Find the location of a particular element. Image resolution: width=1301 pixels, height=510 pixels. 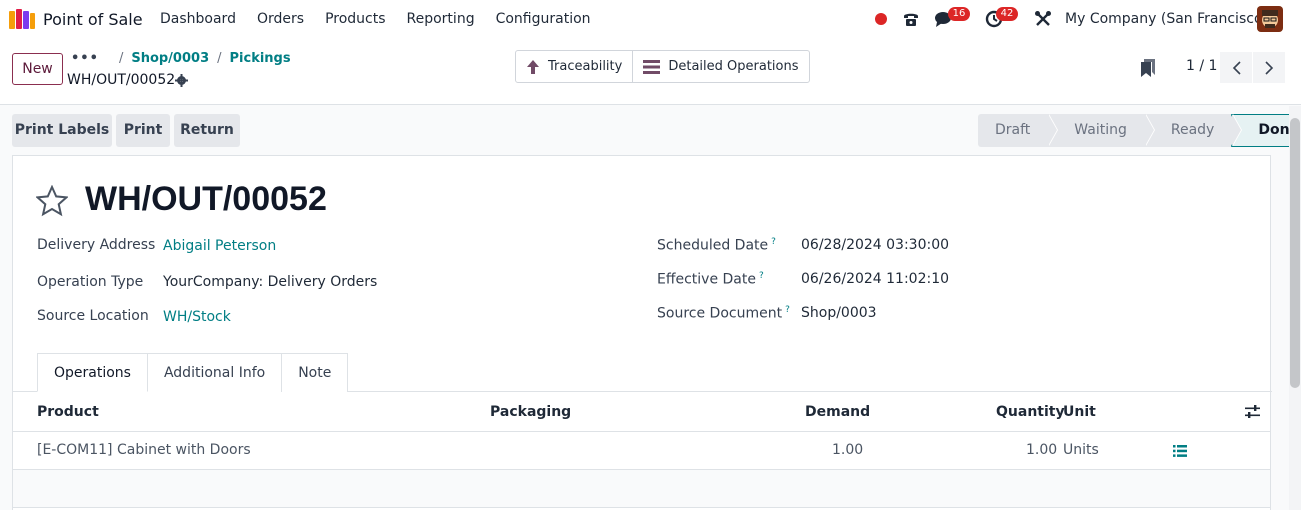

gear-icon is located at coordinates (181, 80).